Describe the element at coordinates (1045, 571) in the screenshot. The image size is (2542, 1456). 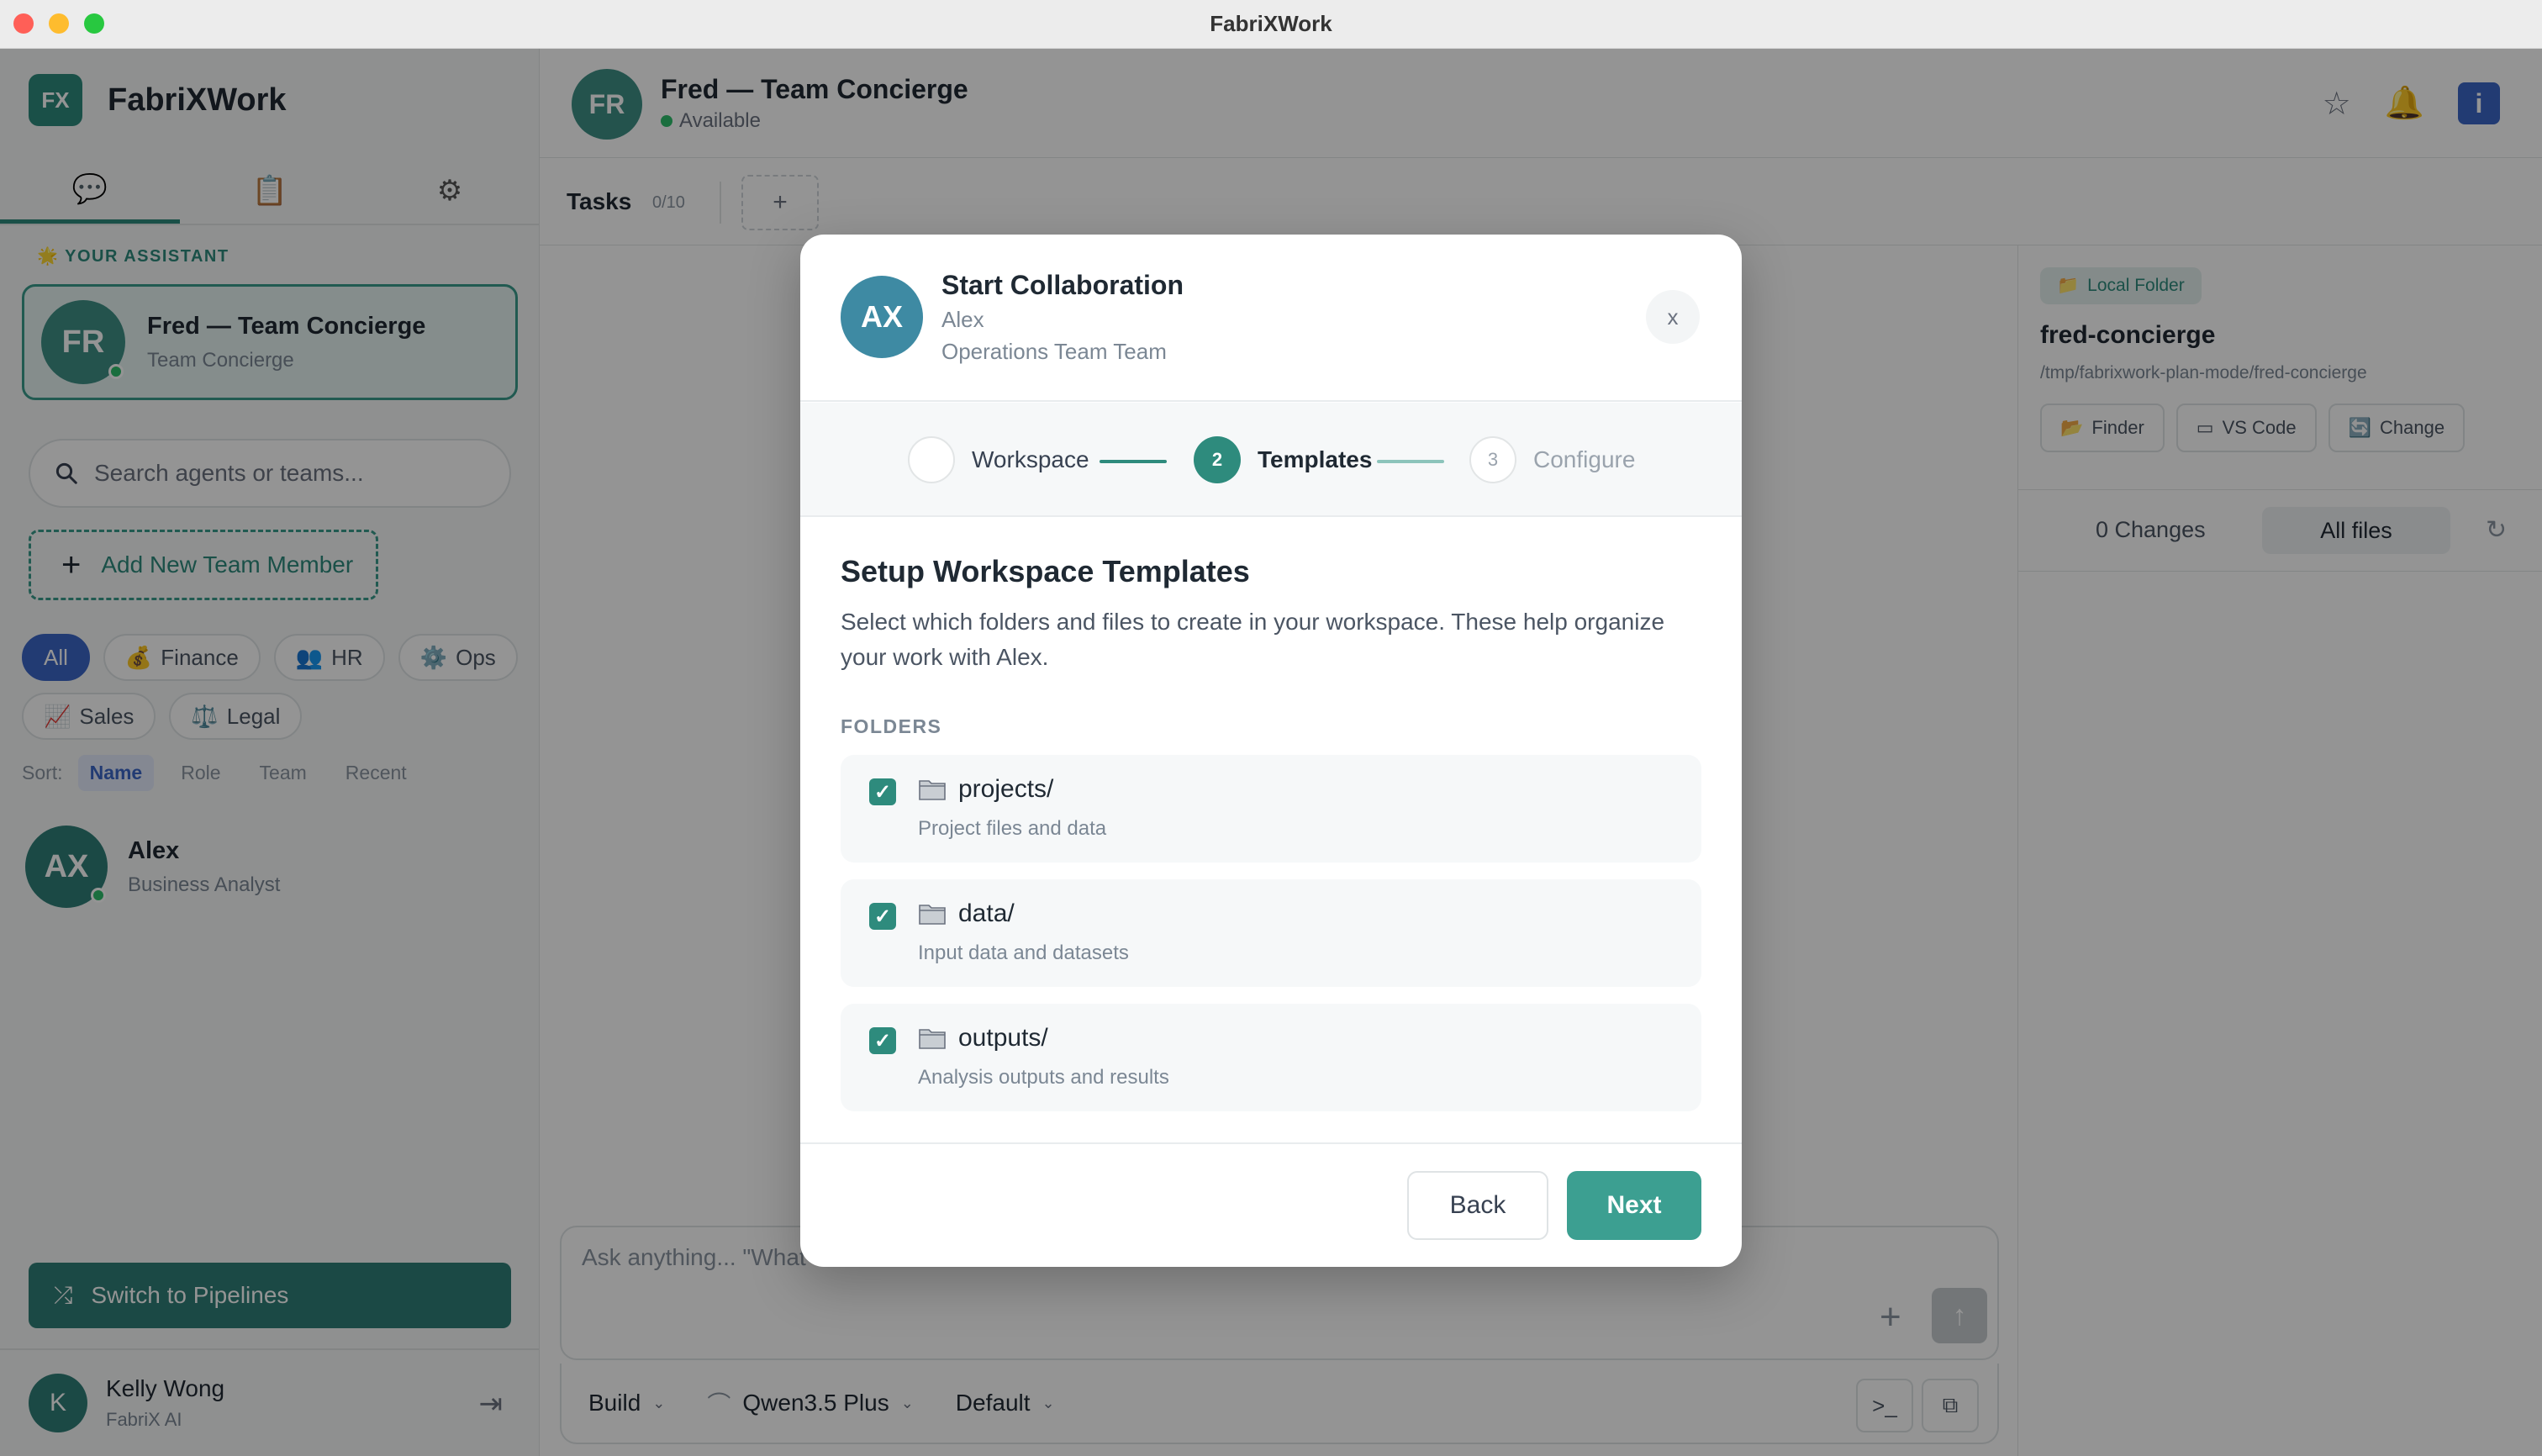
I see `section-heading: Setup Workspace Templates` at that location.